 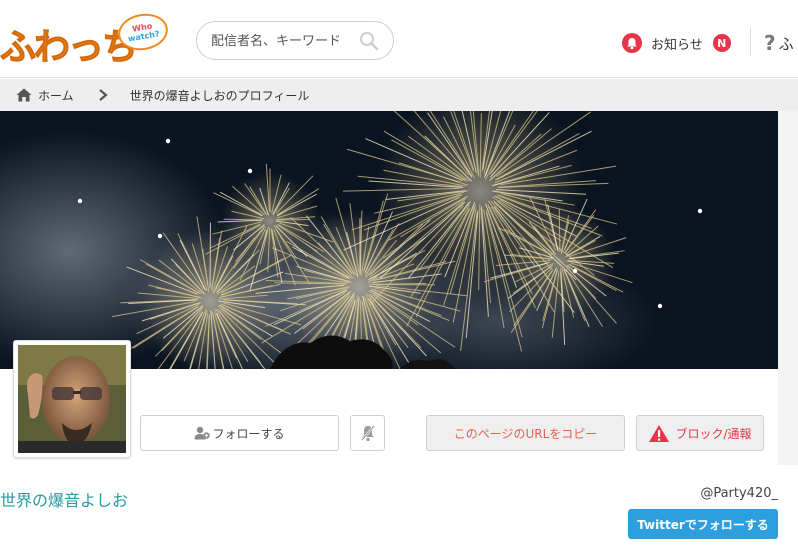 I want to click on follow-button: フォローする, so click(x=239, y=433).